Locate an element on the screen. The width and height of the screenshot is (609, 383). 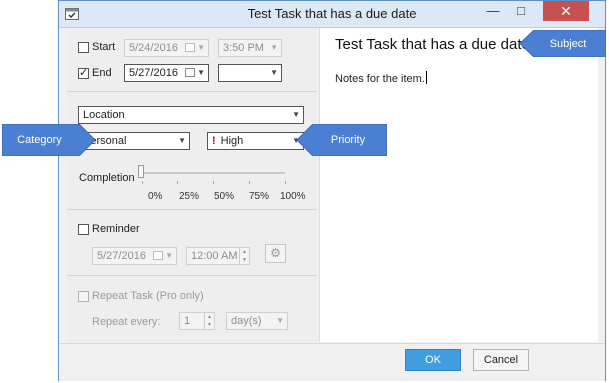
repeat-interval-stepper: 1 ▲ ▼ is located at coordinates (197, 321).